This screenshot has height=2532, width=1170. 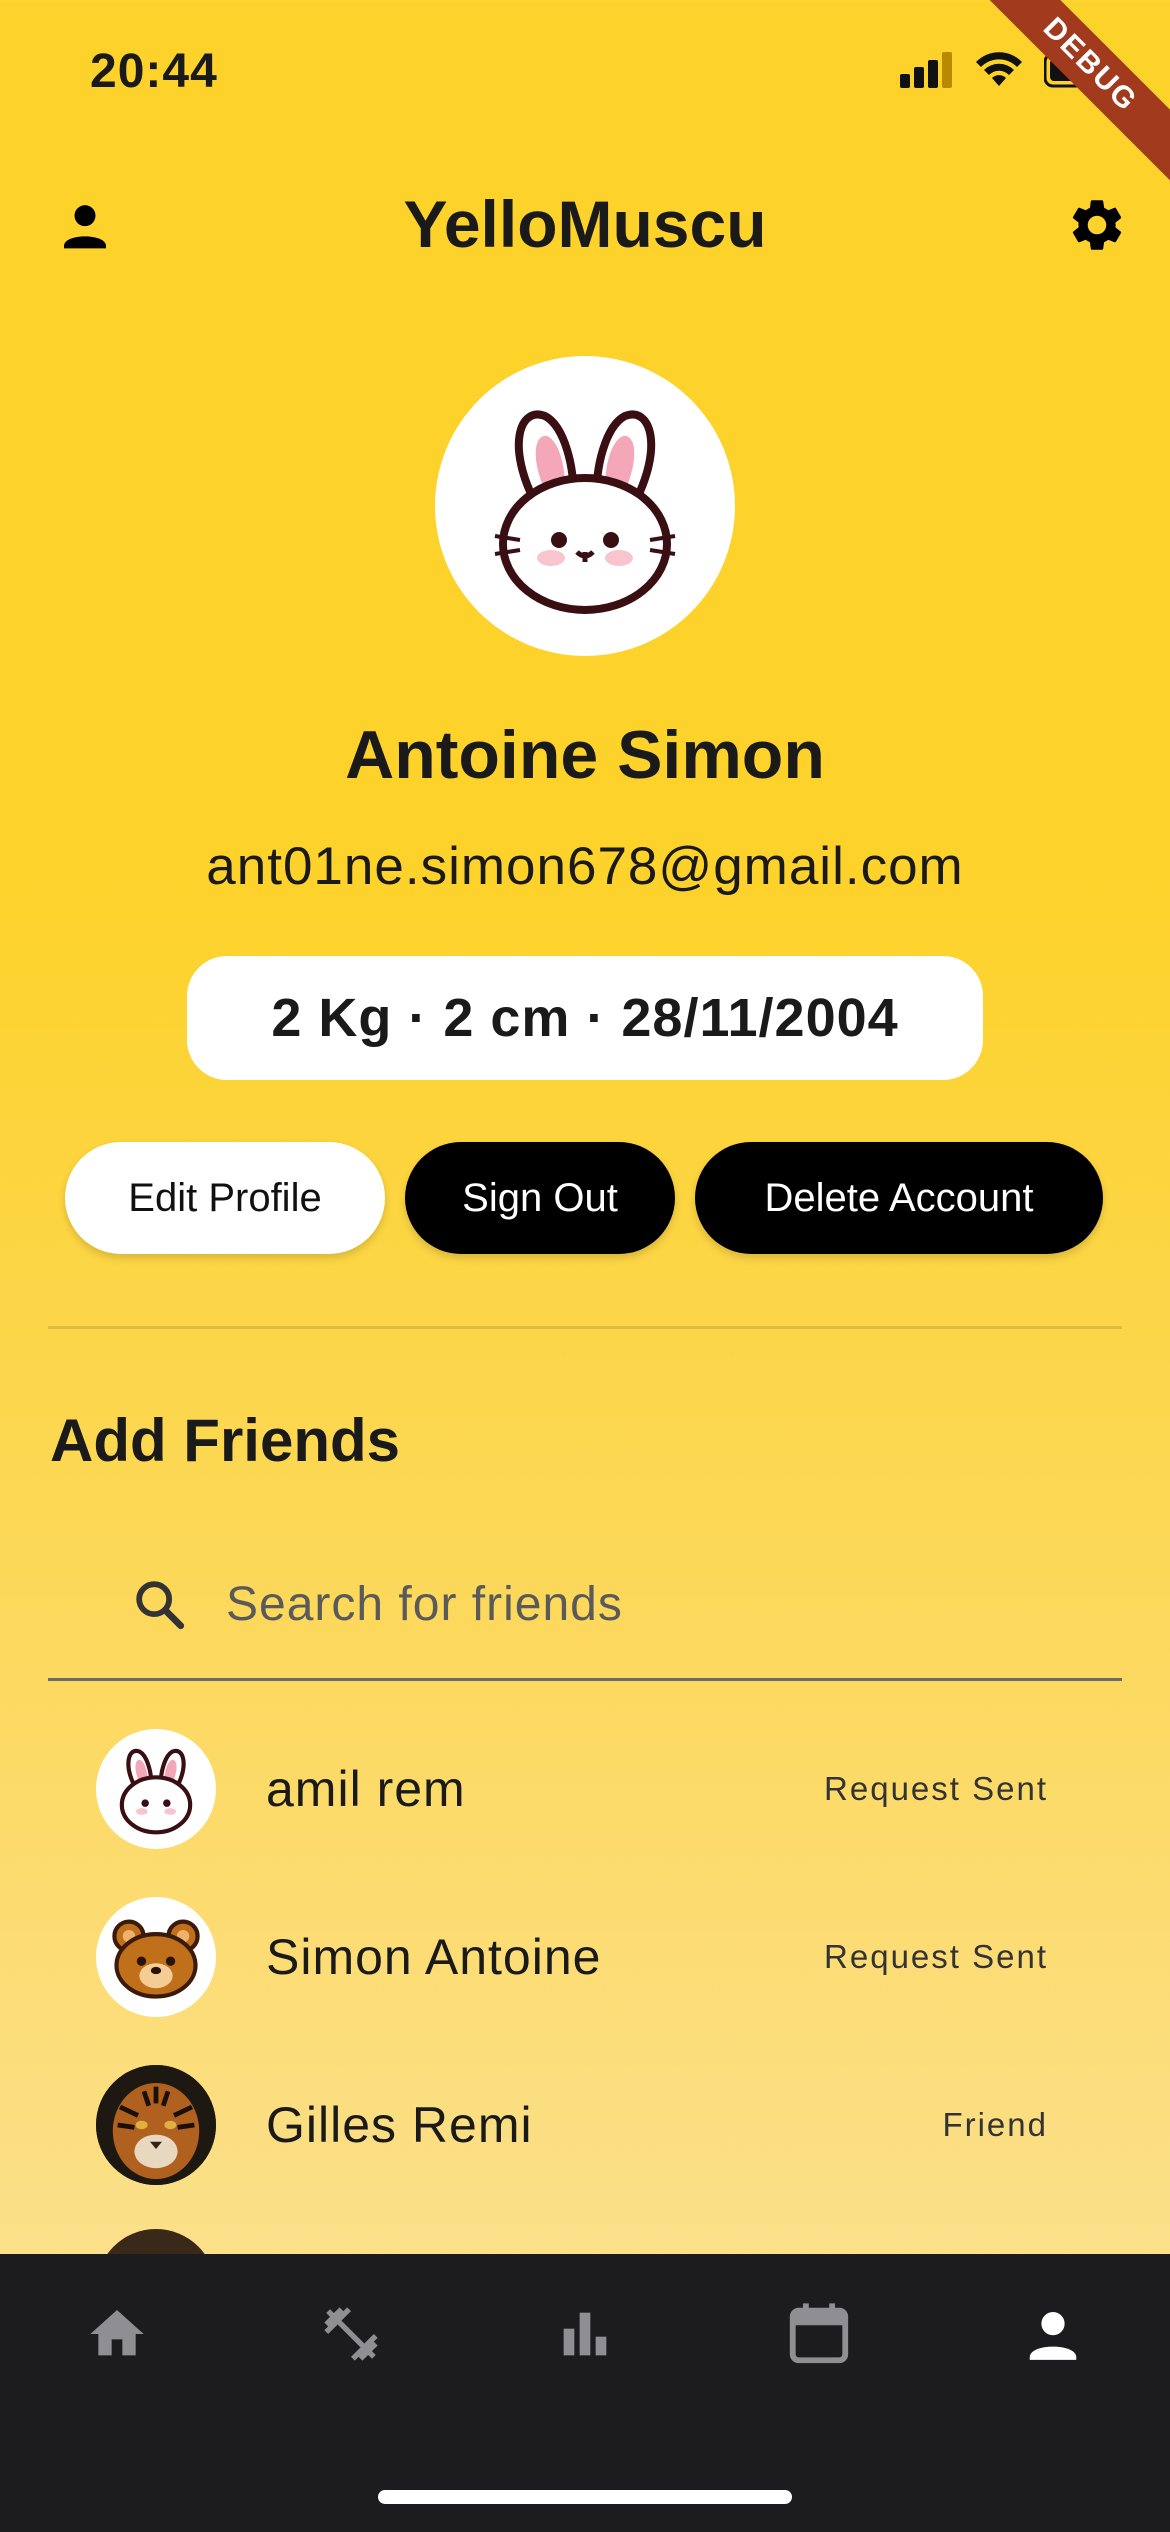 I want to click on bar-chart-icon, so click(x=585, y=2334).